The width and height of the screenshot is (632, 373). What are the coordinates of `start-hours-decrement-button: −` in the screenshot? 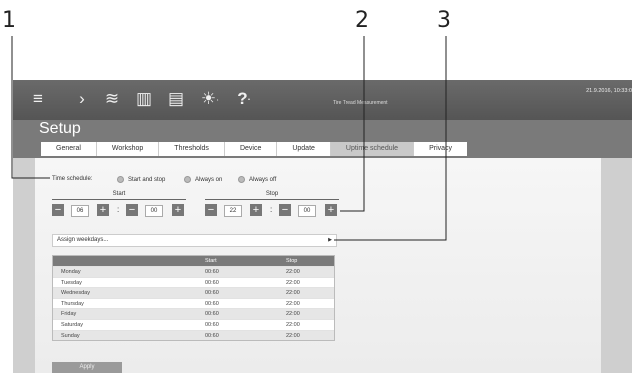 It's located at (58, 210).